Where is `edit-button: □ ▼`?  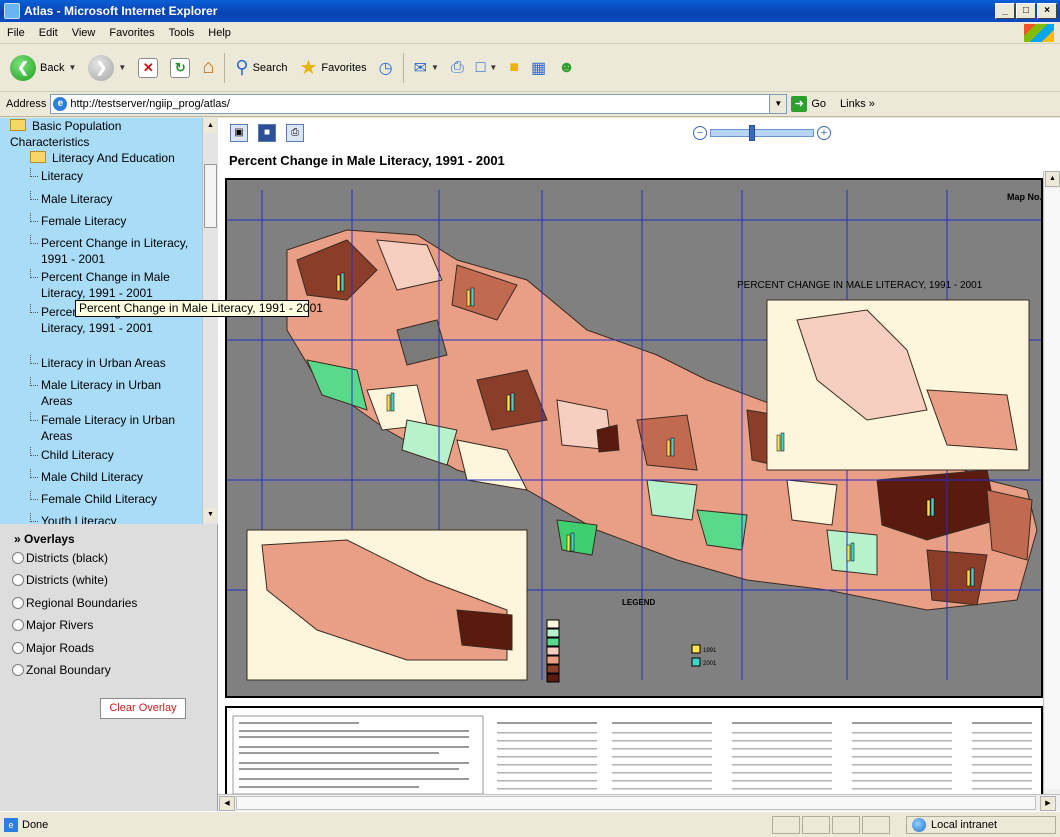
edit-button: □ ▼ is located at coordinates (487, 68).